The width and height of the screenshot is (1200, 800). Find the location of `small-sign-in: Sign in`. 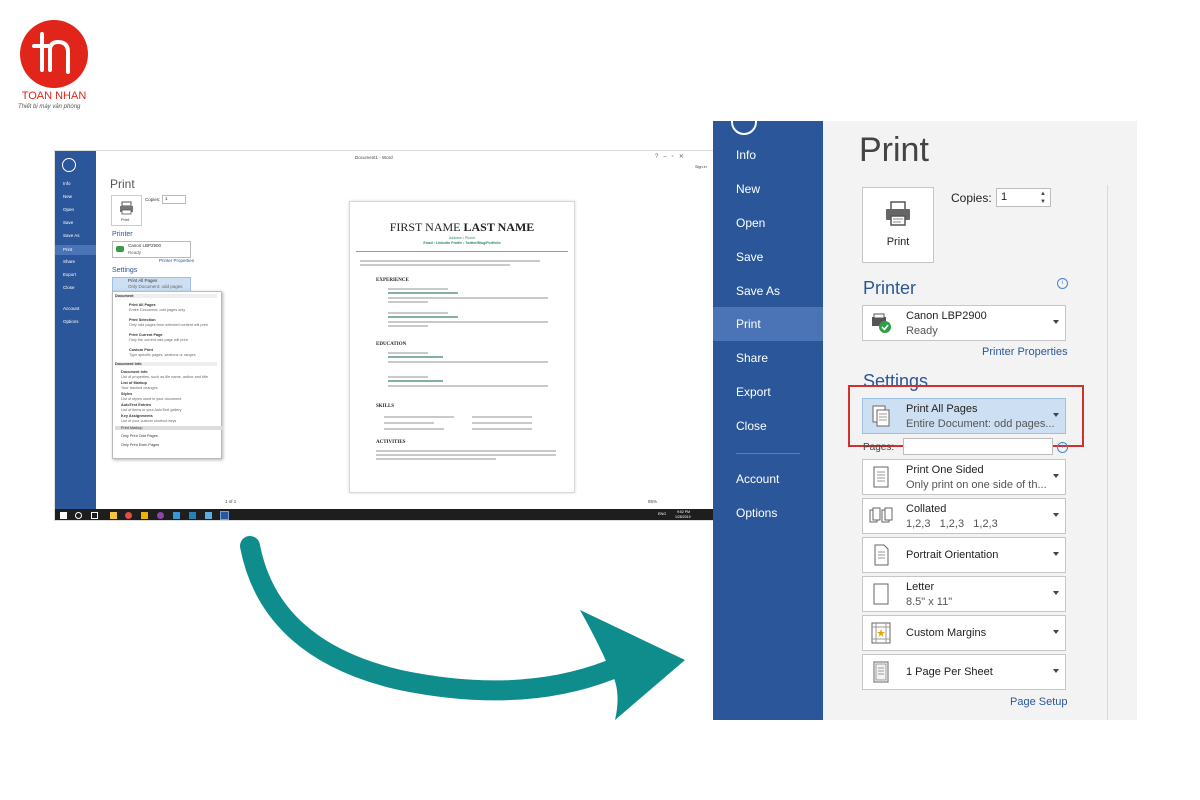

small-sign-in: Sign in is located at coordinates (701, 167).